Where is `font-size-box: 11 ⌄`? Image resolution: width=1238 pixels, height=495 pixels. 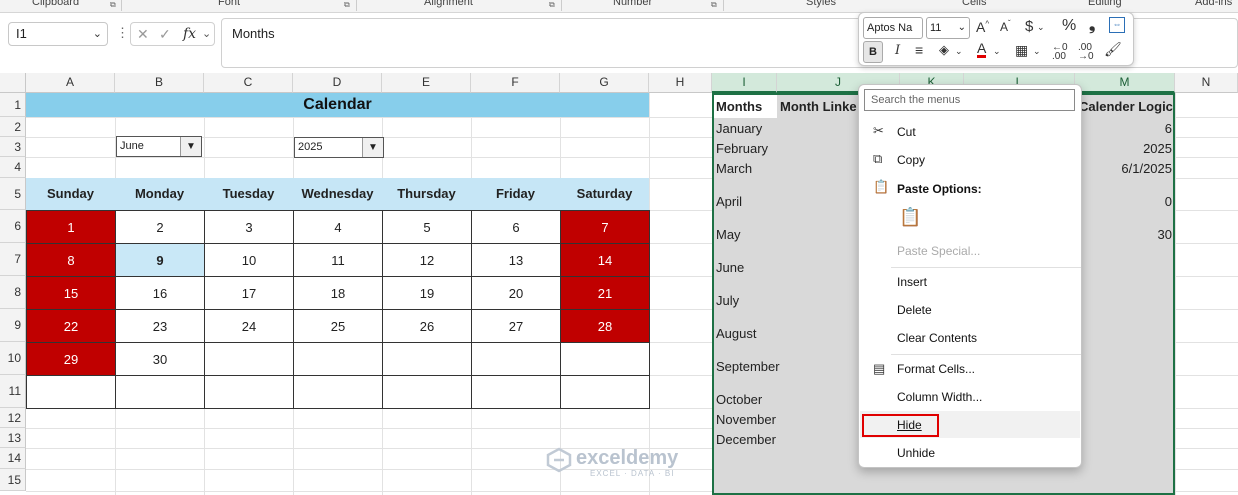
font-size-box: 11 ⌄ is located at coordinates (948, 28).